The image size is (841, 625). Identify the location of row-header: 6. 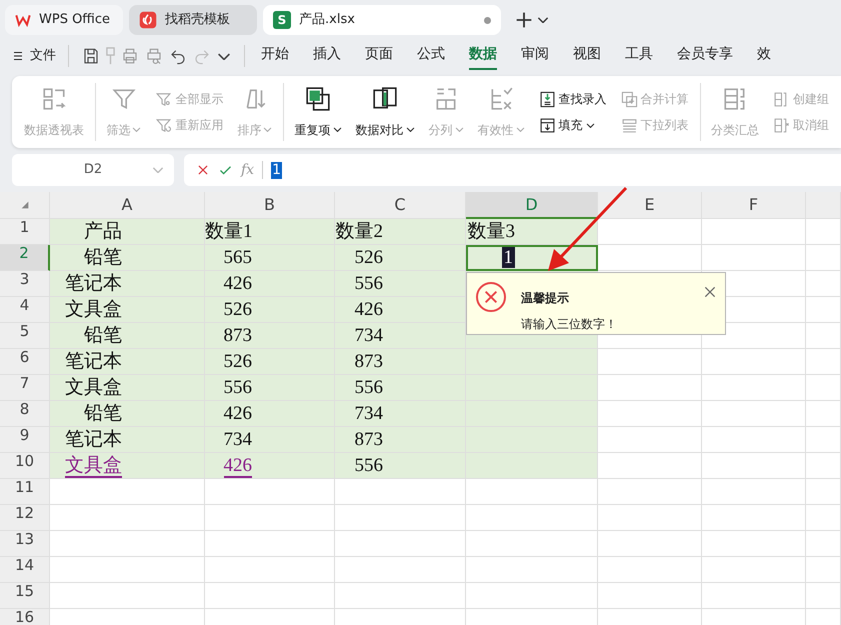
(25, 362).